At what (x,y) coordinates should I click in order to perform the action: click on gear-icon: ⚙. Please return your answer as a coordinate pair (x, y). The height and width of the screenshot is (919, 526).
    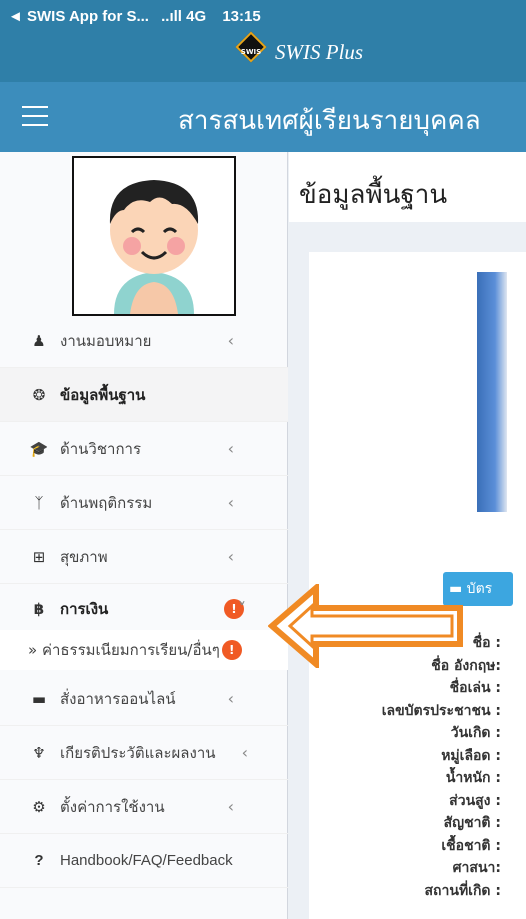
    Looking at the image, I should click on (39, 806).